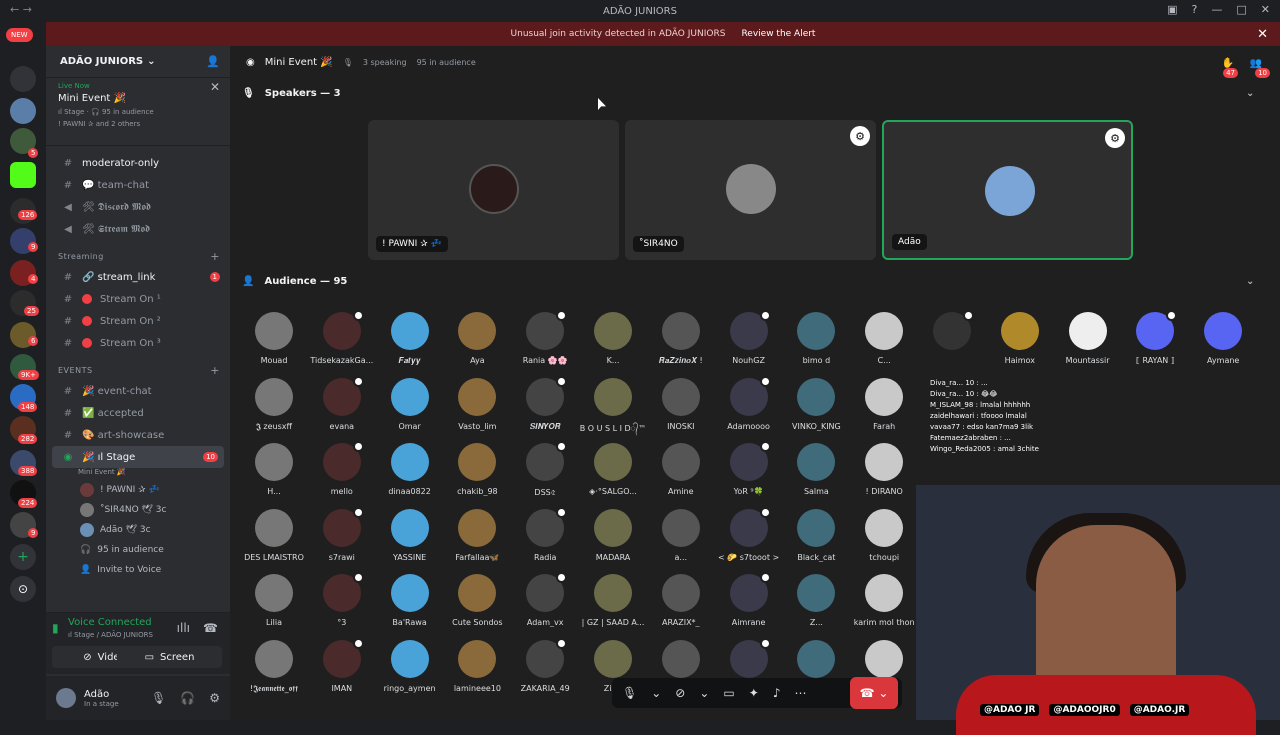  Describe the element at coordinates (23, 79) in the screenshot. I see `server-icon` at that location.